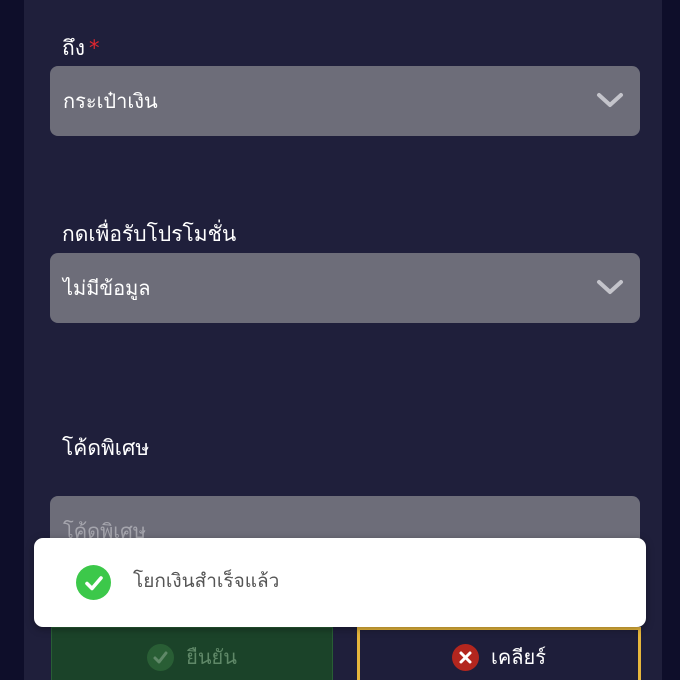  What do you see at coordinates (340, 582) in the screenshot?
I see `success-toast: โยกเงินสำเร็จแล้ว` at bounding box center [340, 582].